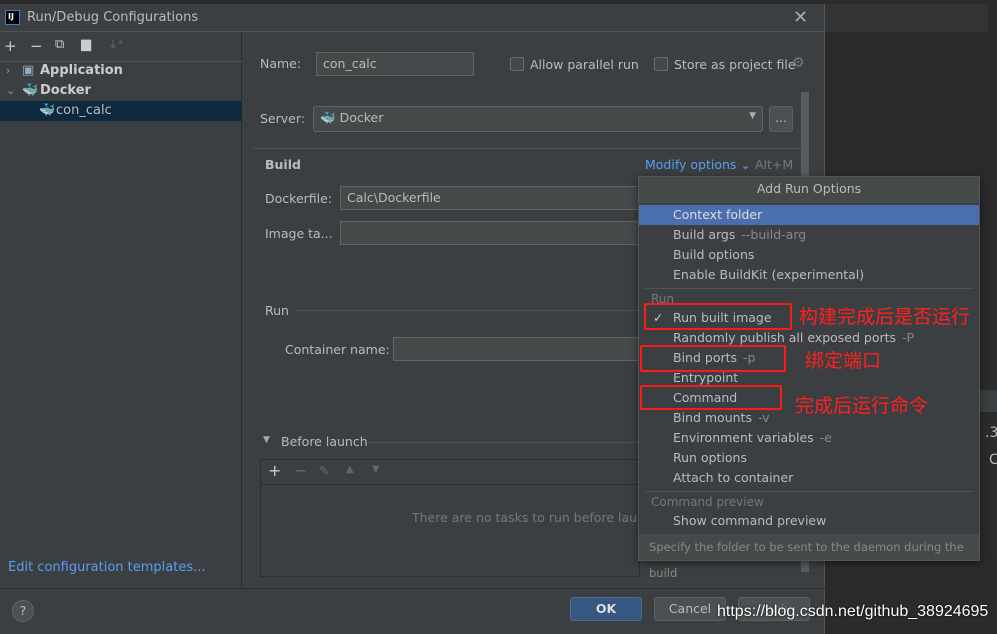 The height and width of the screenshot is (634, 997). What do you see at coordinates (538, 119) in the screenshot?
I see `server-select: 🐳 Docker ▼` at bounding box center [538, 119].